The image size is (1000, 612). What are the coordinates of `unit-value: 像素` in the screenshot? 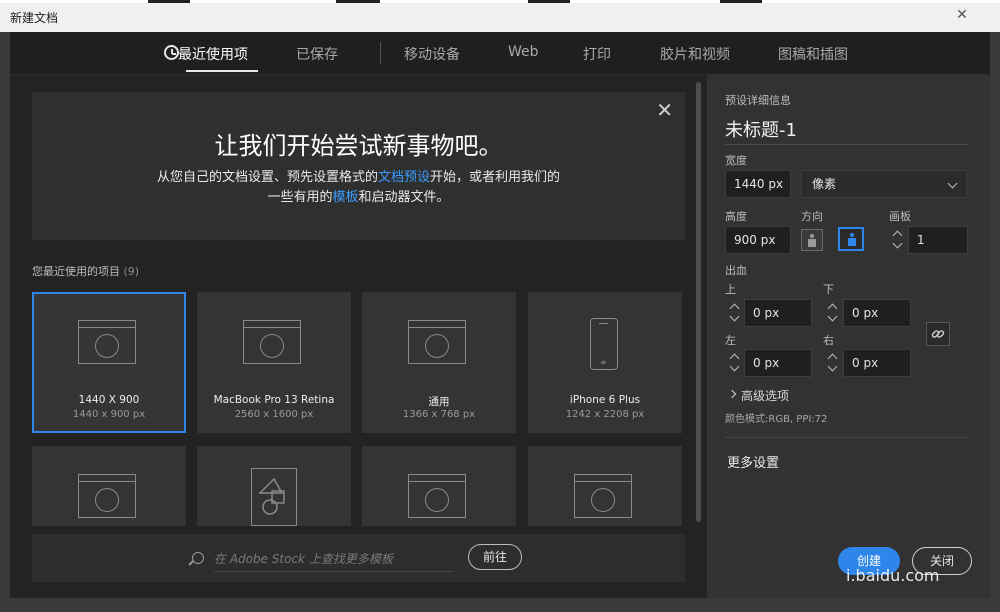 It's located at (824, 184).